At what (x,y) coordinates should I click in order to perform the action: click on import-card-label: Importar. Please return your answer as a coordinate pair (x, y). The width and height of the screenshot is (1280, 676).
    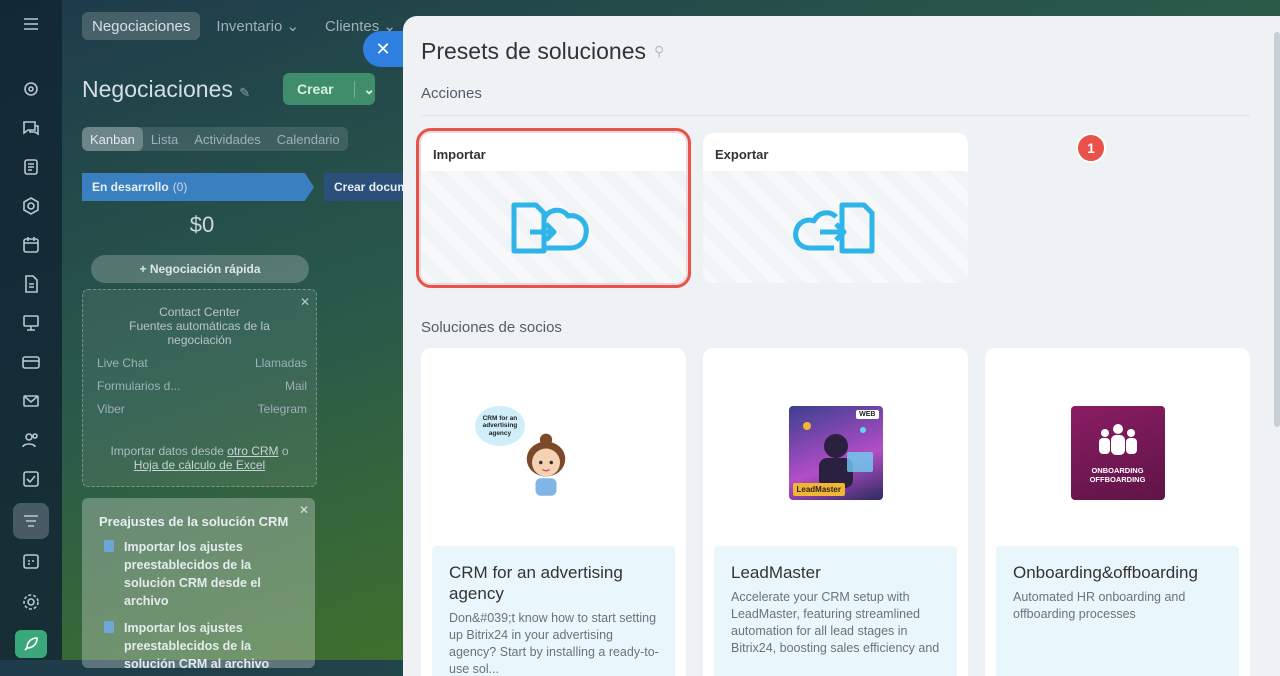
    Looking at the image, I should click on (459, 154).